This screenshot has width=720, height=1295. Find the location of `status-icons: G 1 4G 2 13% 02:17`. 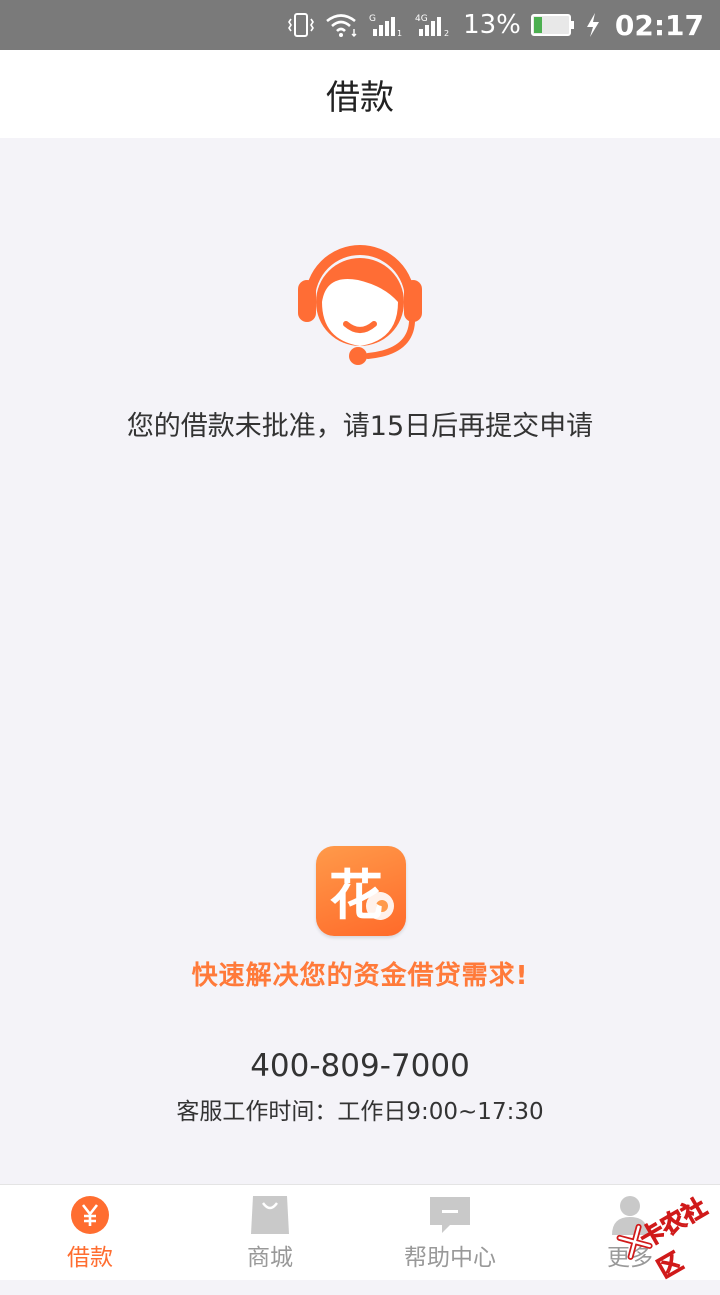

status-icons: G 1 4G 2 13% 02:17 is located at coordinates (495, 25).